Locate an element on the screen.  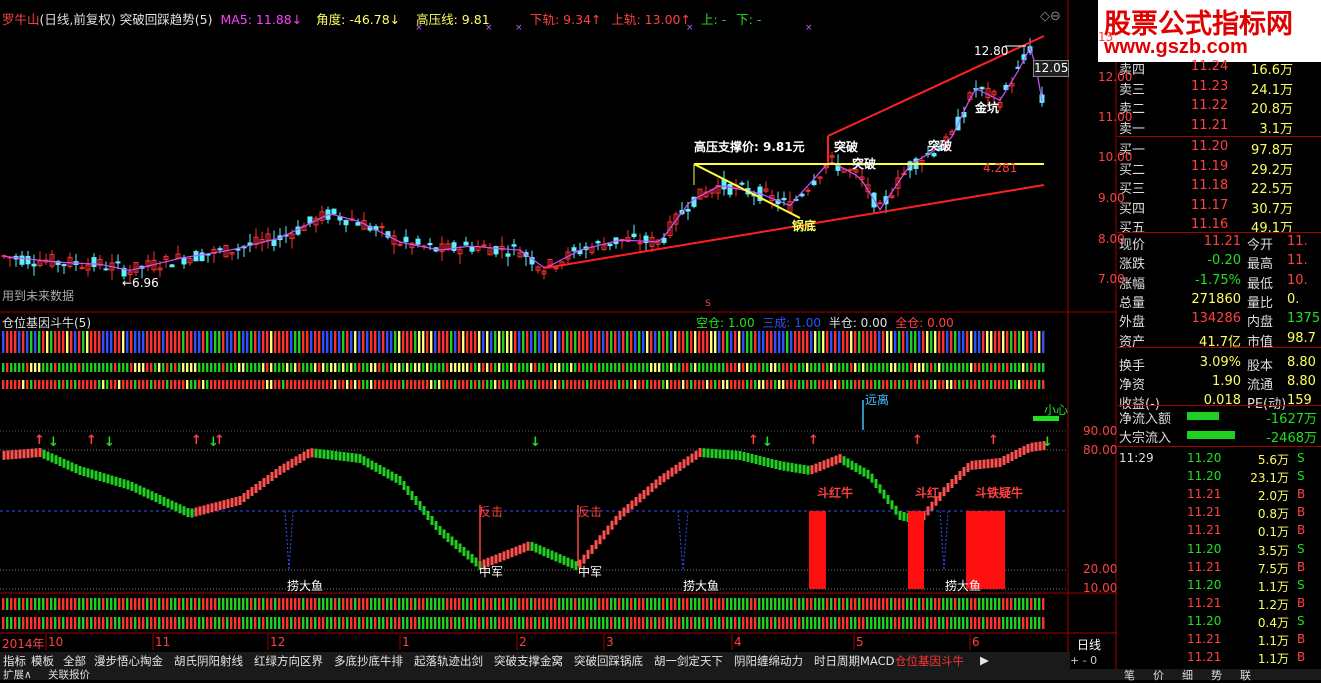
tab-4: 胡氏阴阳射线 is located at coordinates (208, 660).